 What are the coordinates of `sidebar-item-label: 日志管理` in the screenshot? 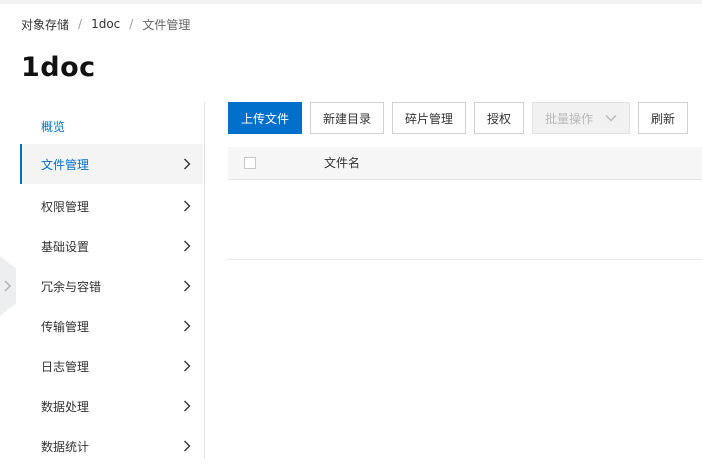 It's located at (65, 366).